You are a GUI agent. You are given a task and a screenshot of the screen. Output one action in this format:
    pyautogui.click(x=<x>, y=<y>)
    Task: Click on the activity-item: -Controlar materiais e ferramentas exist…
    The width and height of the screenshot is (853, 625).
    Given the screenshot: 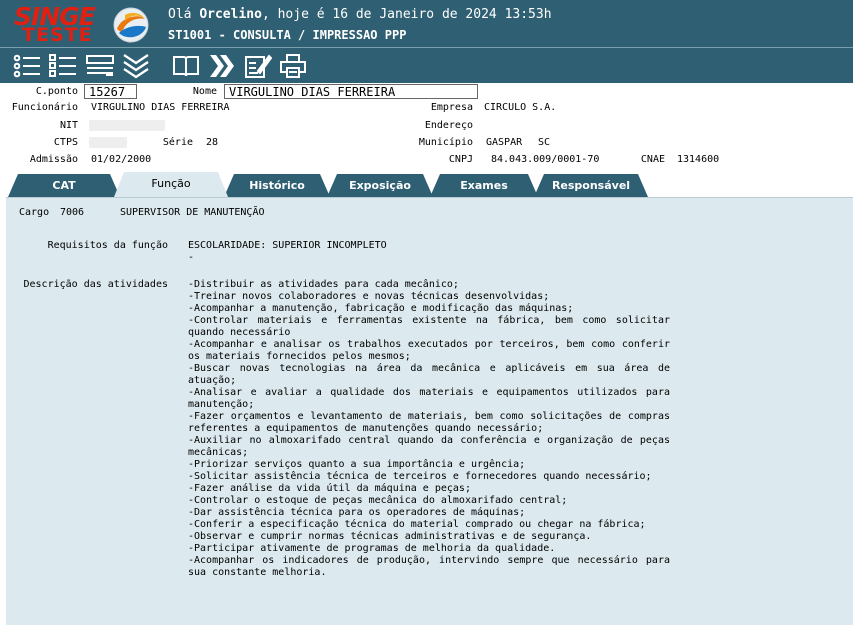 What is the action you would take?
    pyautogui.click(x=429, y=326)
    